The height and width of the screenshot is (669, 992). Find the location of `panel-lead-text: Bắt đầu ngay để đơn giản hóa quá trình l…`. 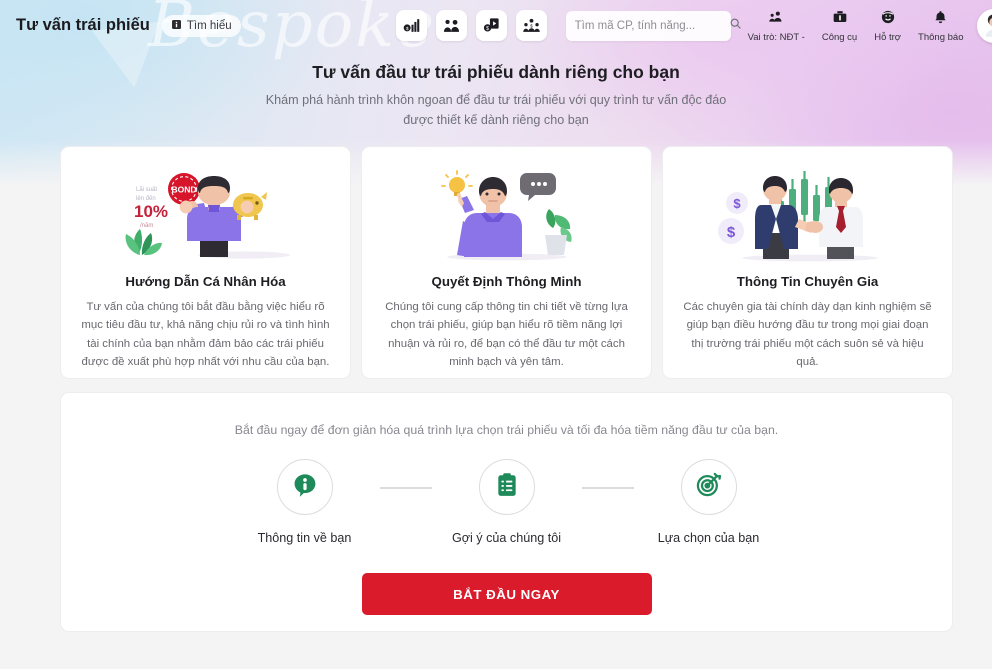

panel-lead-text: Bắt đầu ngay để đơn giản hóa quá trình l… is located at coordinates (506, 430).